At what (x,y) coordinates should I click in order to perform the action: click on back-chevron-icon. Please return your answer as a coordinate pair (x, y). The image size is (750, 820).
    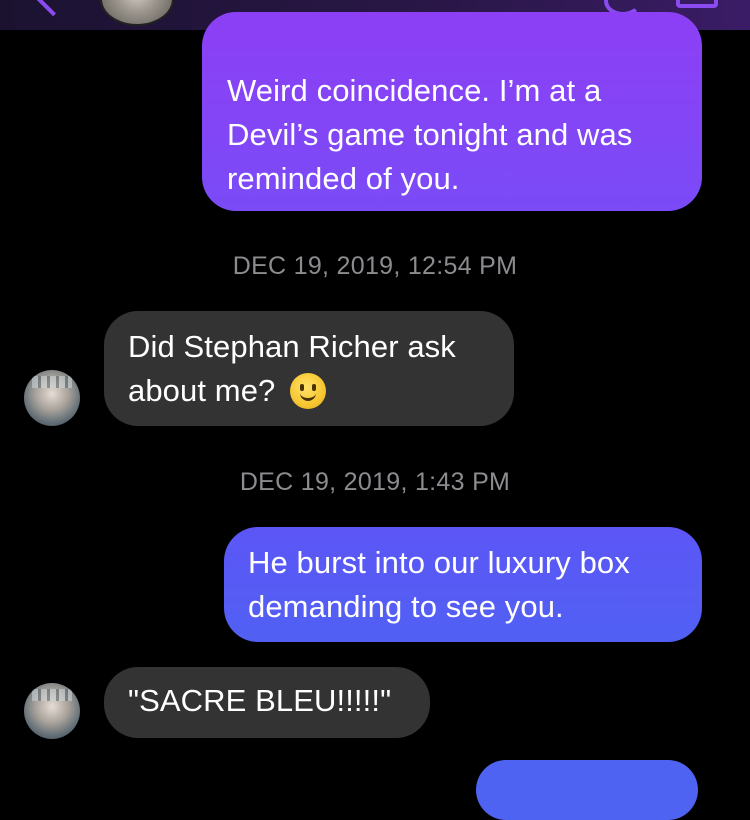
    Looking at the image, I should click on (51, 8).